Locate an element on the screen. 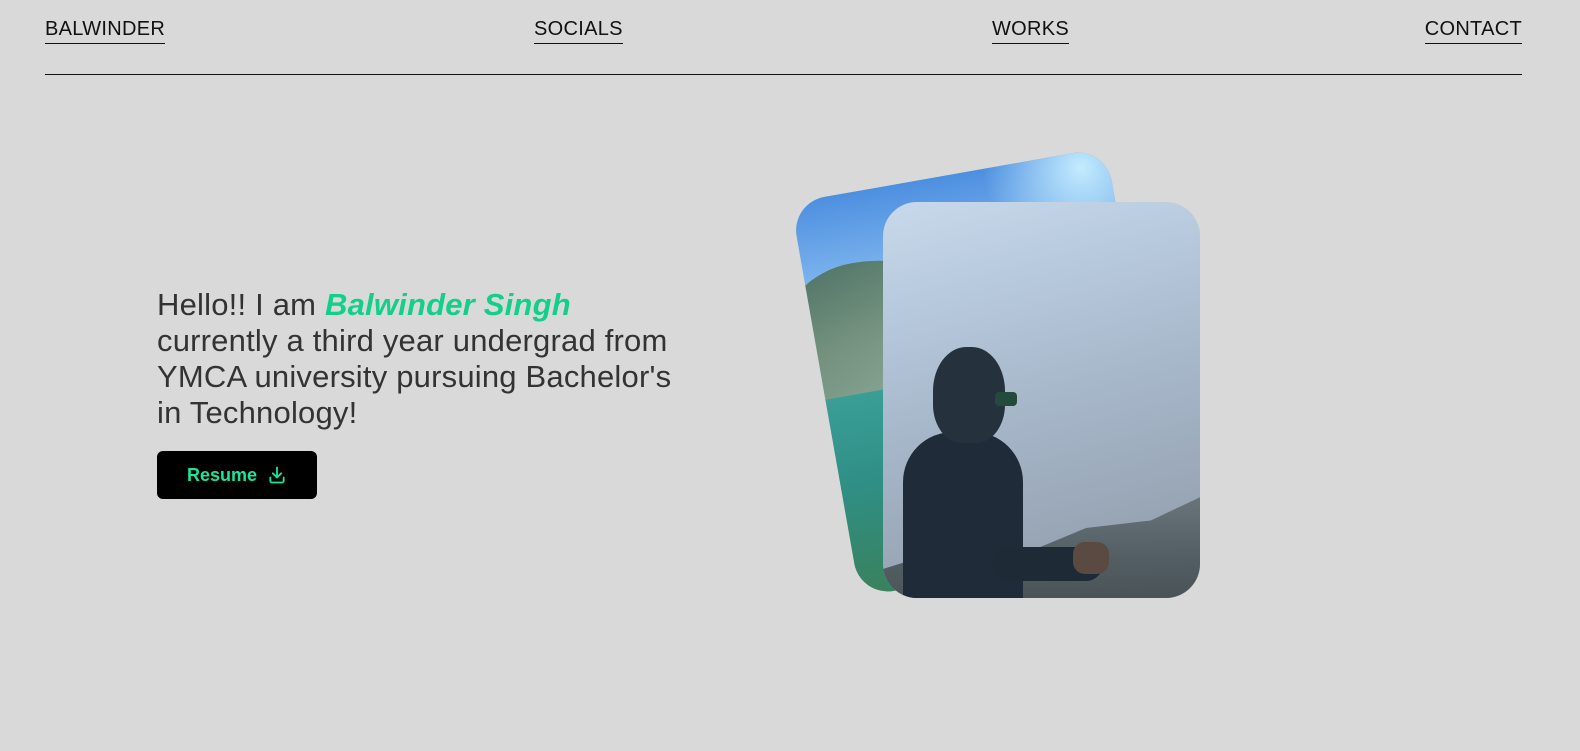  photo-person-hand is located at coordinates (1091, 558).